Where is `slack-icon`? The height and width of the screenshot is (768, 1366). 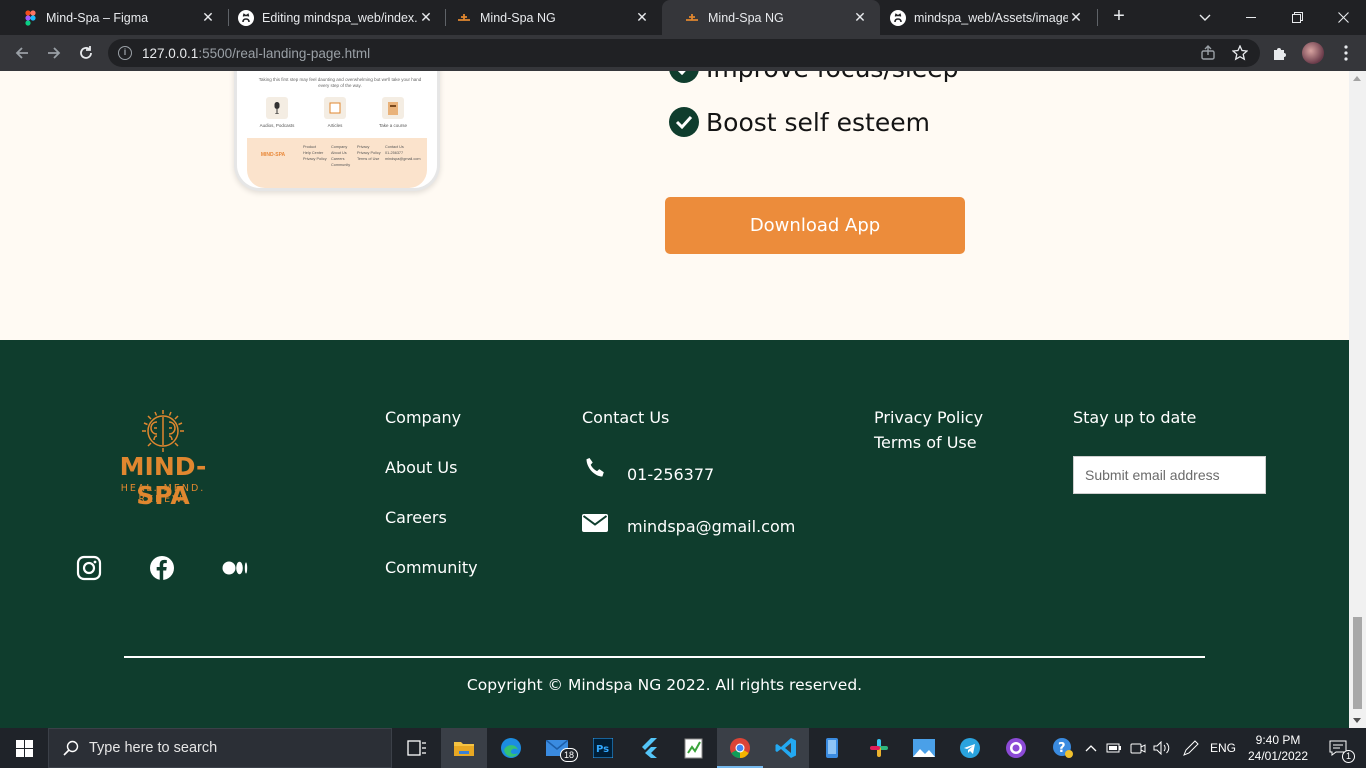
slack-icon is located at coordinates (879, 748).